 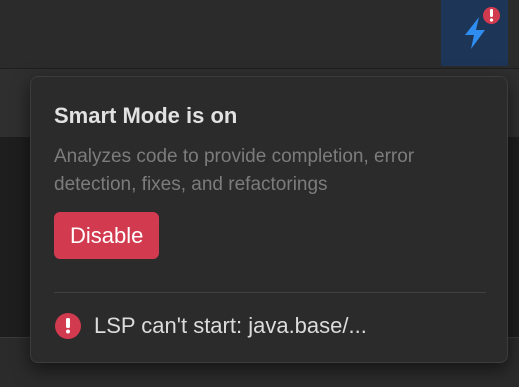 I want to click on divider, so click(x=270, y=292).